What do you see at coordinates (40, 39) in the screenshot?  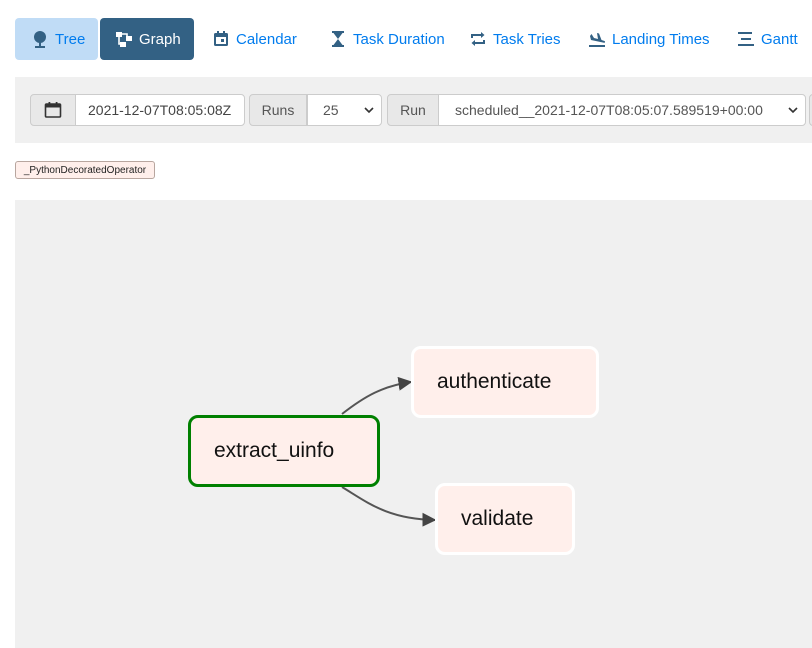 I see `tree-icon` at bounding box center [40, 39].